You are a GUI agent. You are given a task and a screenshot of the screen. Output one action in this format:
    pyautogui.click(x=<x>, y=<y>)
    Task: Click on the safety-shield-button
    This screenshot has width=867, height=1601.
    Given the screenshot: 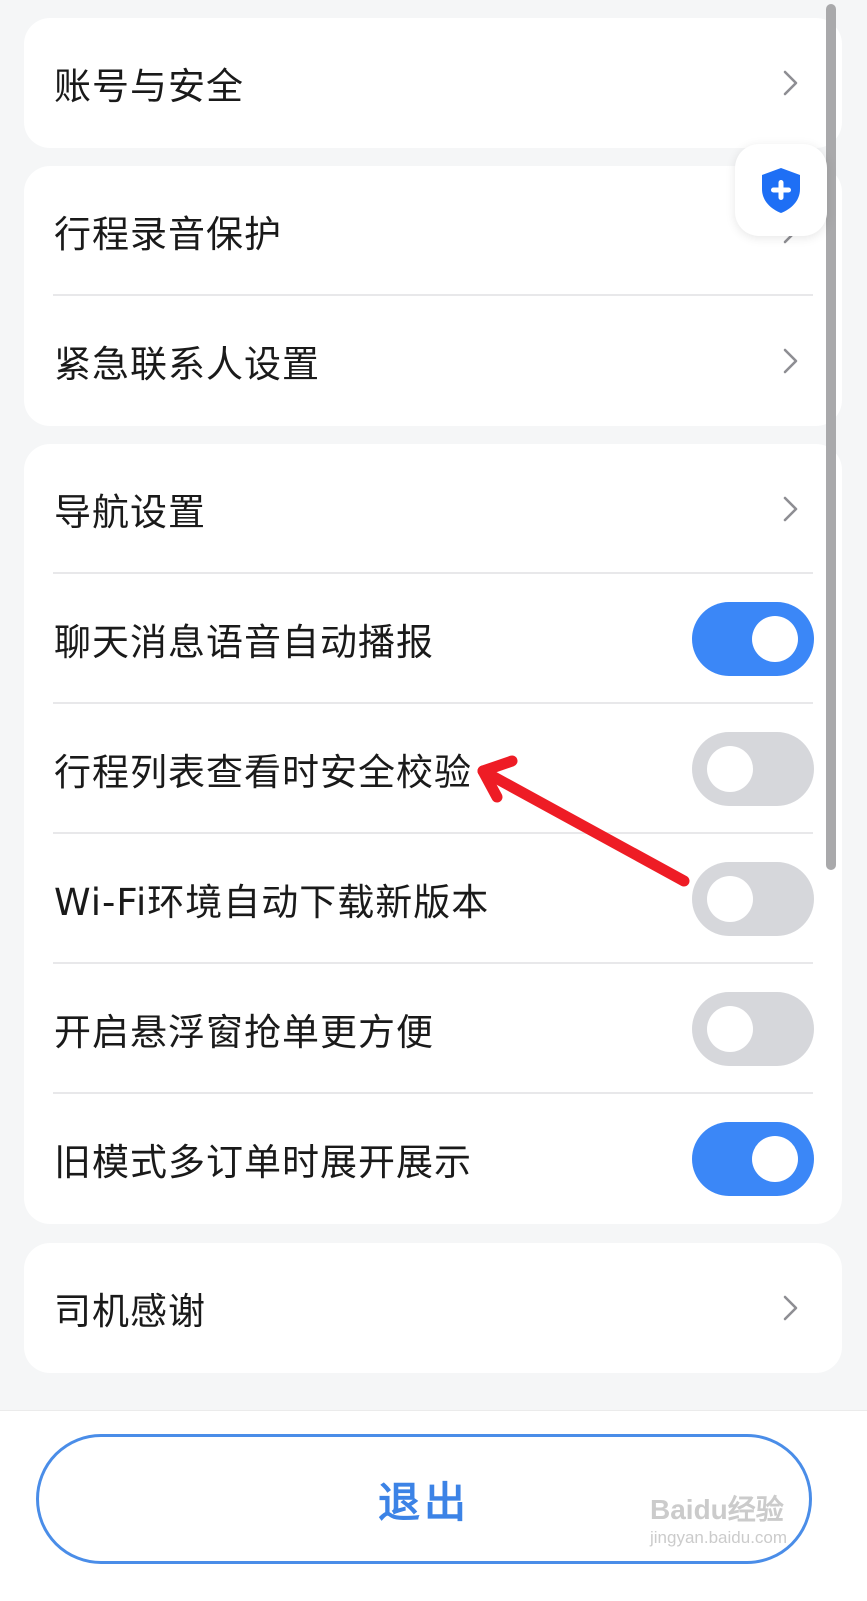 What is the action you would take?
    pyautogui.click(x=781, y=190)
    